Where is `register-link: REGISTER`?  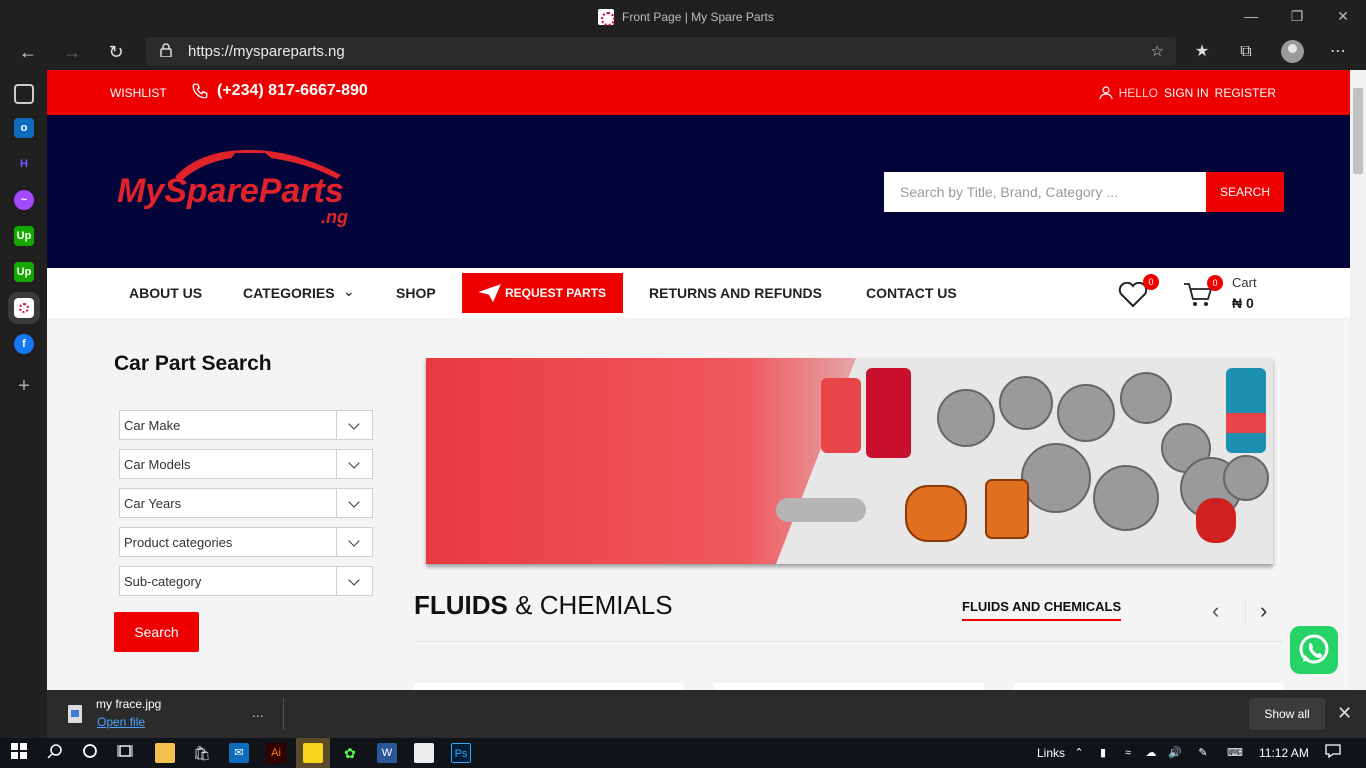
register-link: REGISTER is located at coordinates (1245, 93).